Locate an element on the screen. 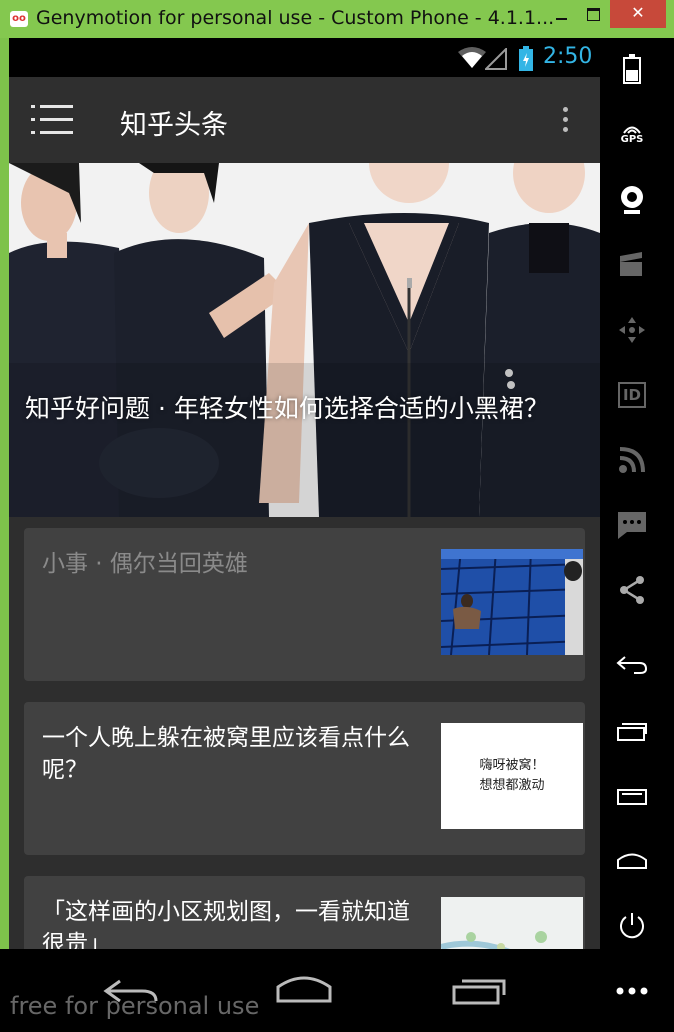  story-title: 一个人晚上躲在被窝里应该看点什么呢？ is located at coordinates (226, 754).